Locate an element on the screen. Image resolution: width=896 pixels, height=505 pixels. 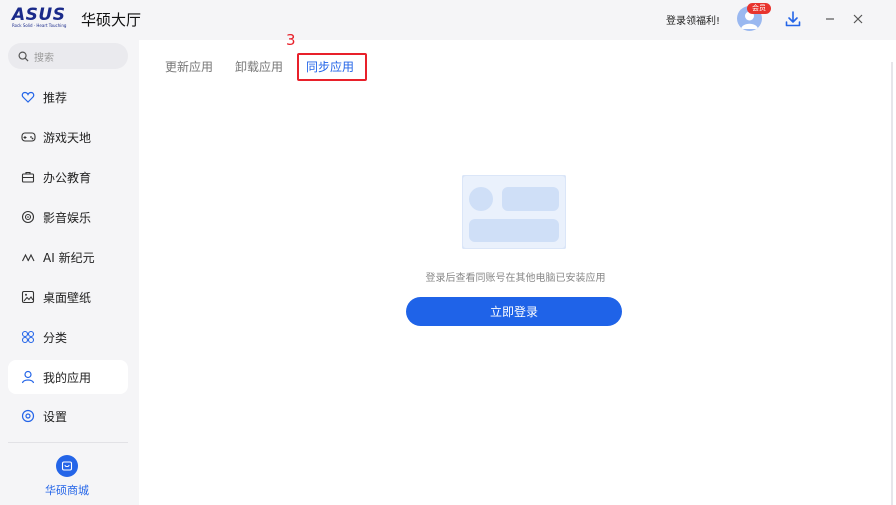
sidebar-item-ai: AI 新纪元 is located at coordinates (68, 257).